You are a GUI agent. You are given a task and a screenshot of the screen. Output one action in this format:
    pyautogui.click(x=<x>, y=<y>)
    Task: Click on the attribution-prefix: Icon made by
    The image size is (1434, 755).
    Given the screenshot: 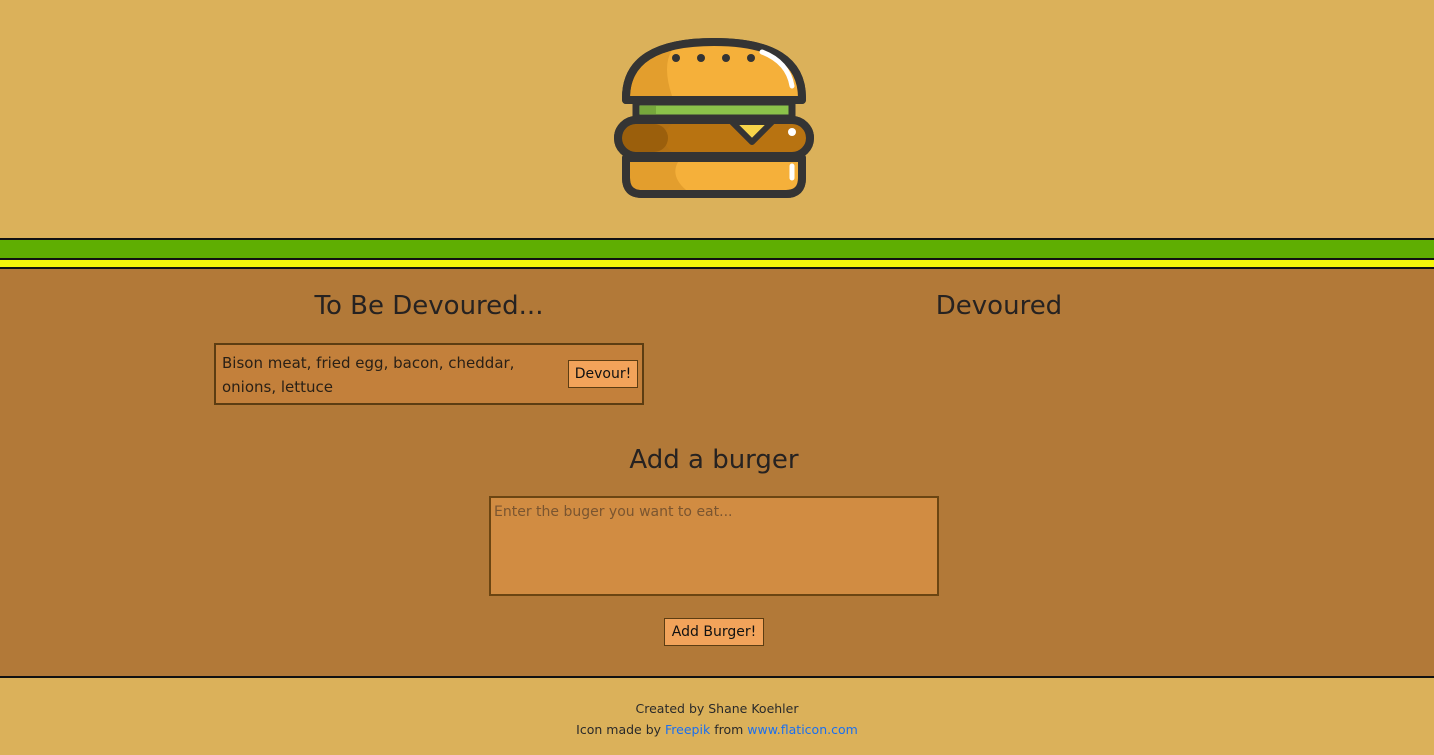 What is the action you would take?
    pyautogui.click(x=619, y=729)
    